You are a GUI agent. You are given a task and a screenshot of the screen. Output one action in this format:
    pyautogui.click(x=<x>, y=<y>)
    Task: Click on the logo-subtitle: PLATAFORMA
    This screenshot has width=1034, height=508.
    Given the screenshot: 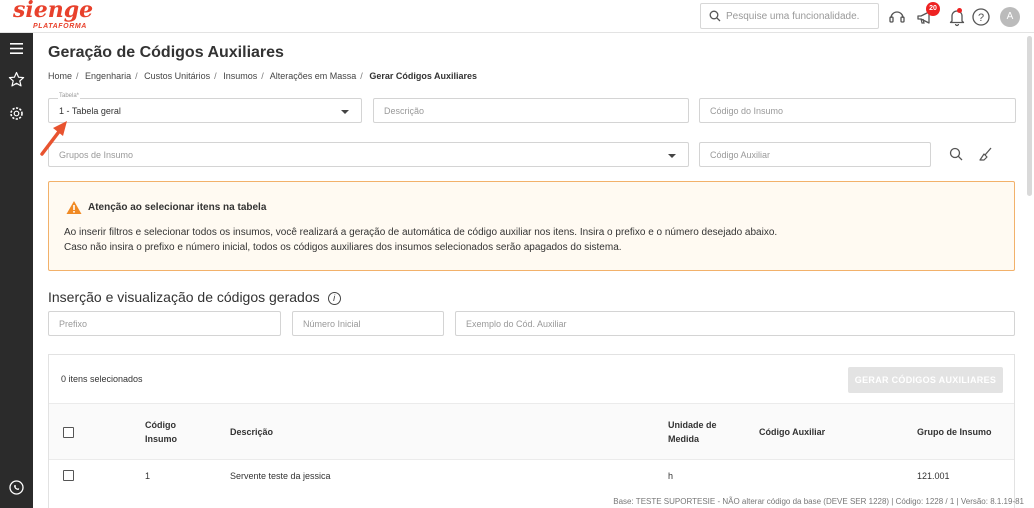 What is the action you would take?
    pyautogui.click(x=60, y=26)
    